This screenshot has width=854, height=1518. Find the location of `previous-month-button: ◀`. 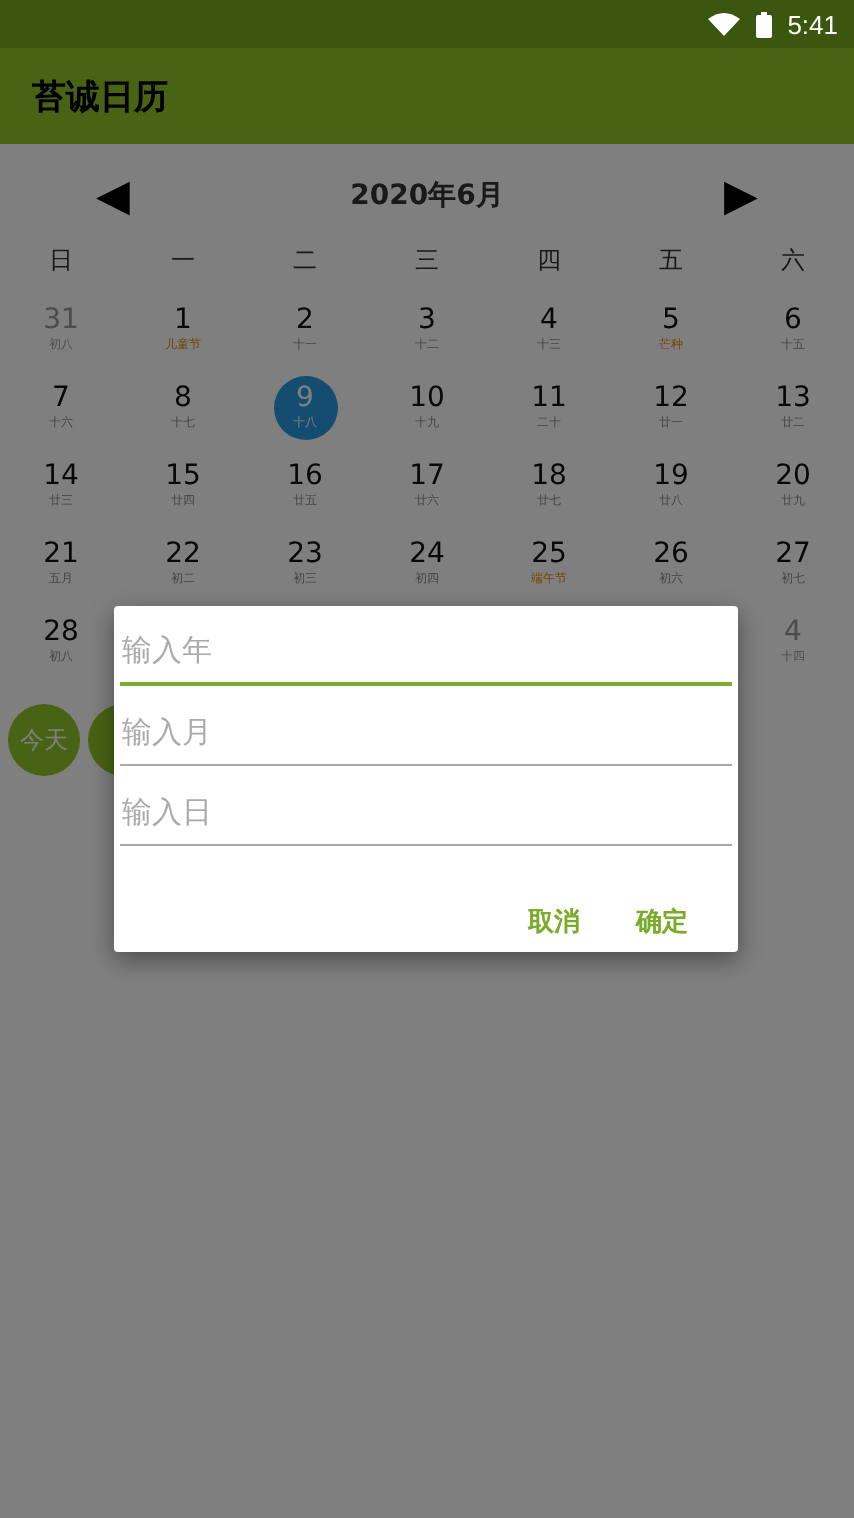

previous-month-button: ◀ is located at coordinates (113, 196).